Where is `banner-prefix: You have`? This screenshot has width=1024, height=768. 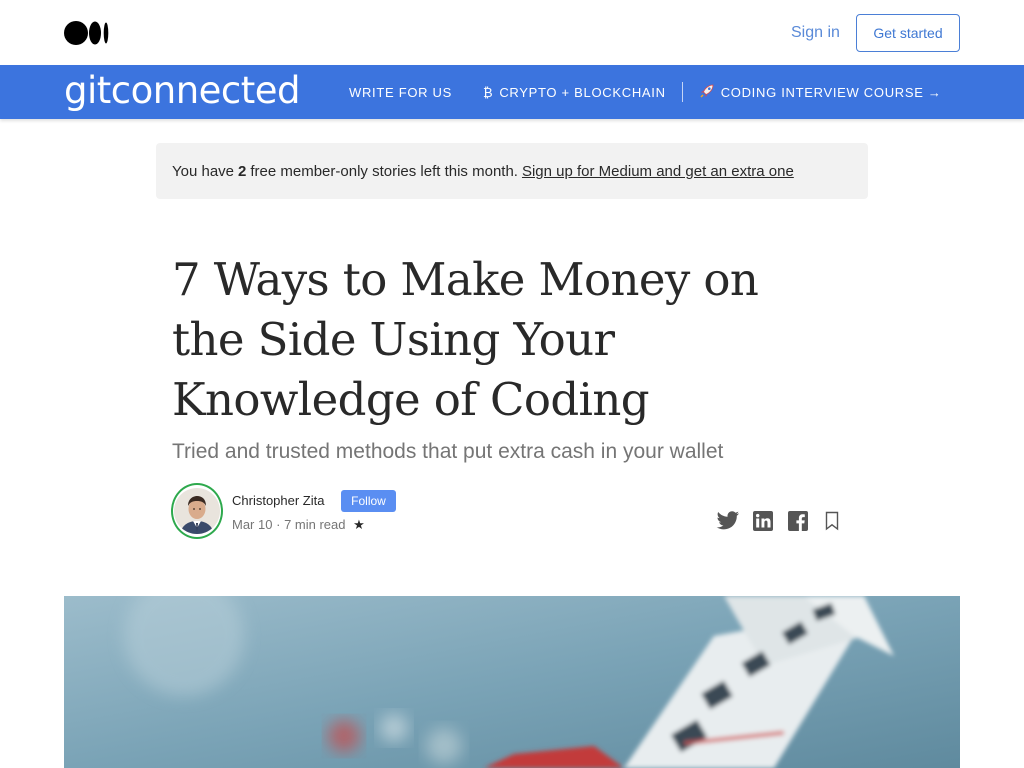
banner-prefix: You have is located at coordinates (203, 171).